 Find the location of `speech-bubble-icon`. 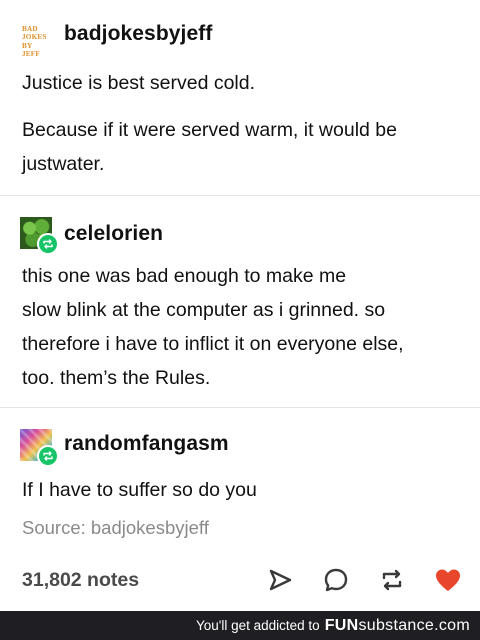

speech-bubble-icon is located at coordinates (336, 580).